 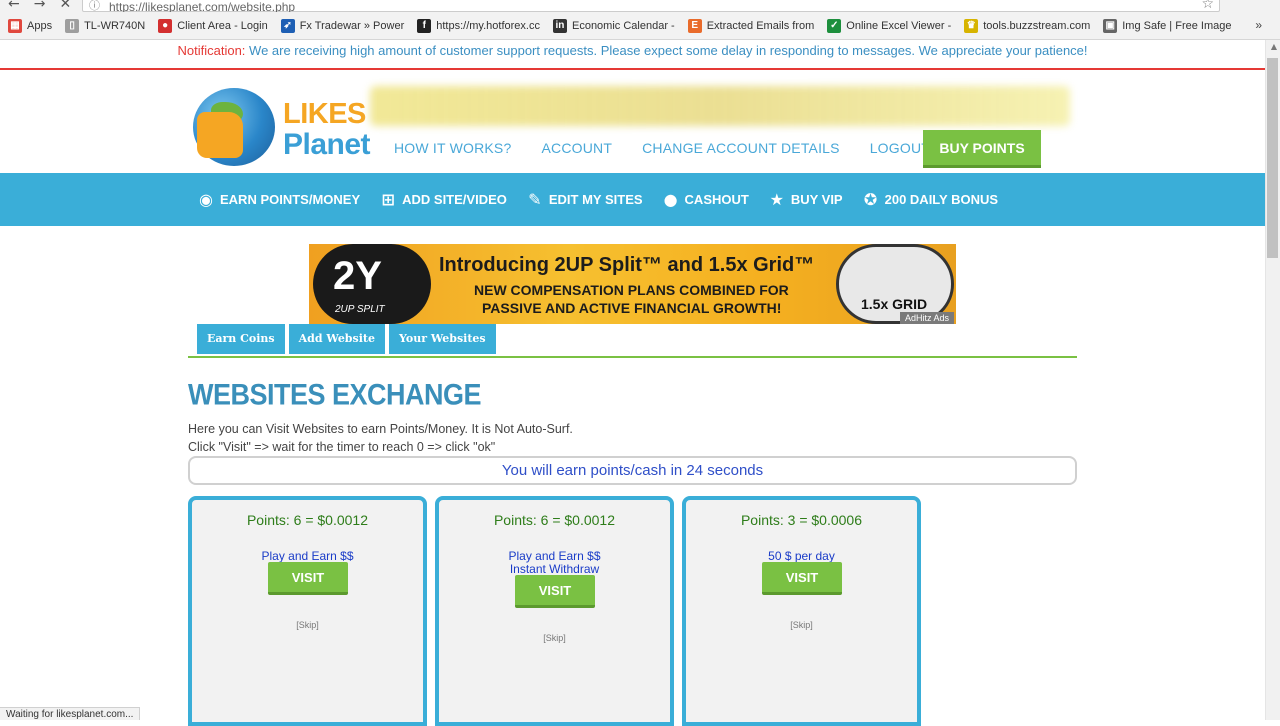 I want to click on nav-item-label: EDIT MY SITES, so click(x=595, y=199).